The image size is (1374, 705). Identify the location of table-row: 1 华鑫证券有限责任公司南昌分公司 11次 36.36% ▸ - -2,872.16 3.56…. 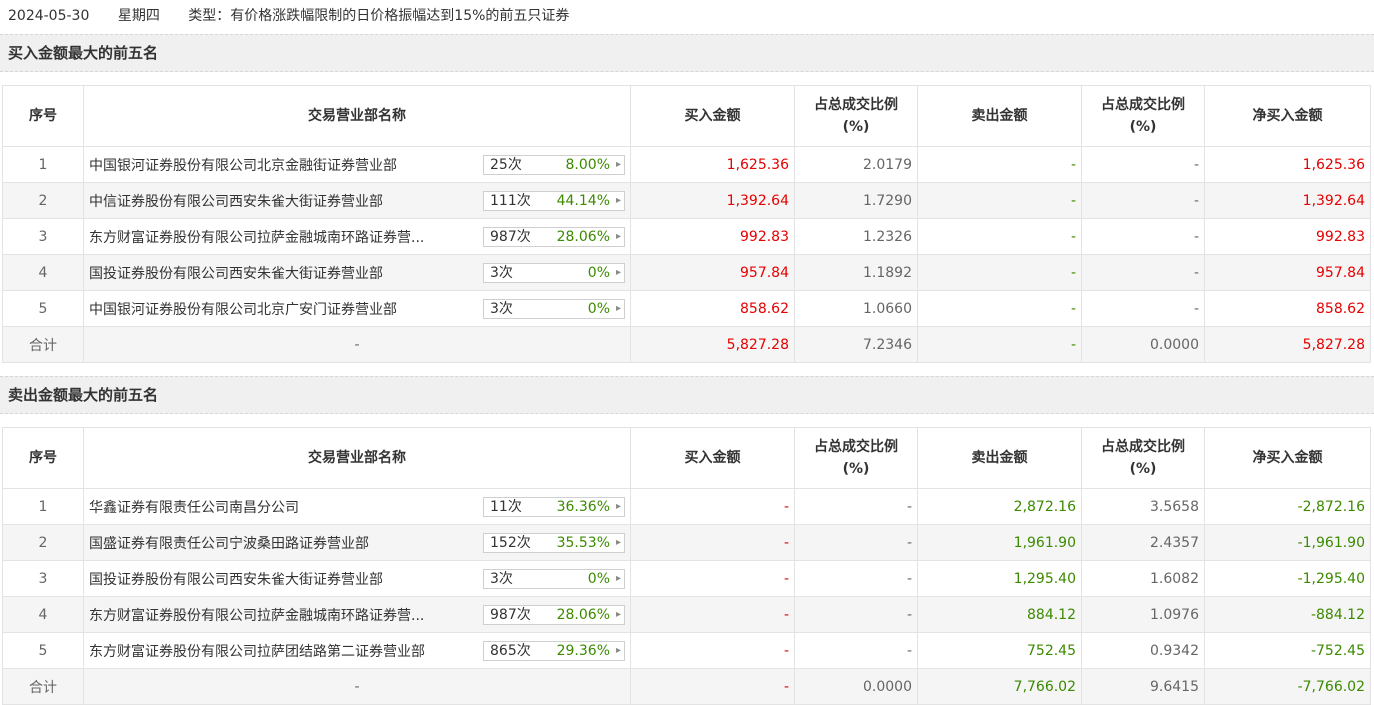
(686, 506).